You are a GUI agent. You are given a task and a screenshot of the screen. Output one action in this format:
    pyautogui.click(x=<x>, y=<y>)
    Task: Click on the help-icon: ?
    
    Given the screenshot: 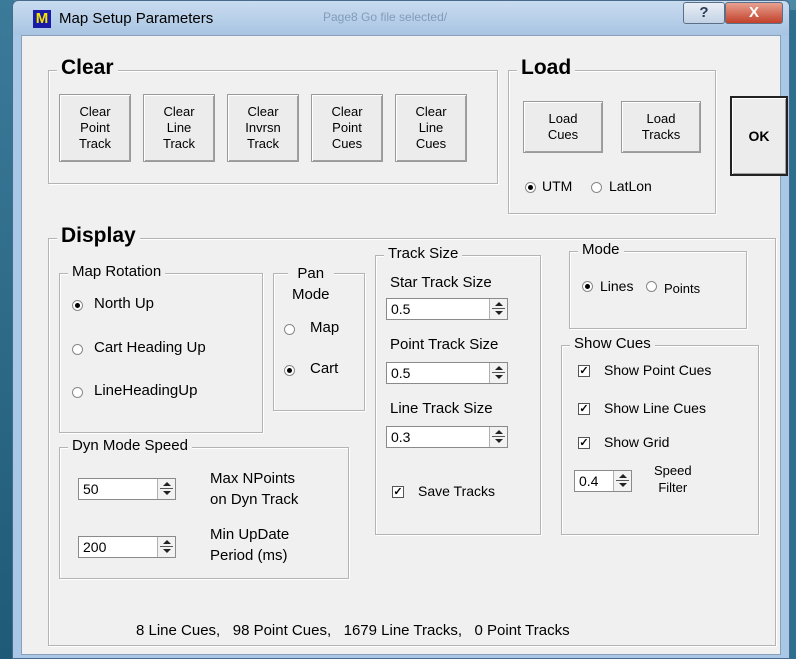 What is the action you would take?
    pyautogui.click(x=704, y=12)
    